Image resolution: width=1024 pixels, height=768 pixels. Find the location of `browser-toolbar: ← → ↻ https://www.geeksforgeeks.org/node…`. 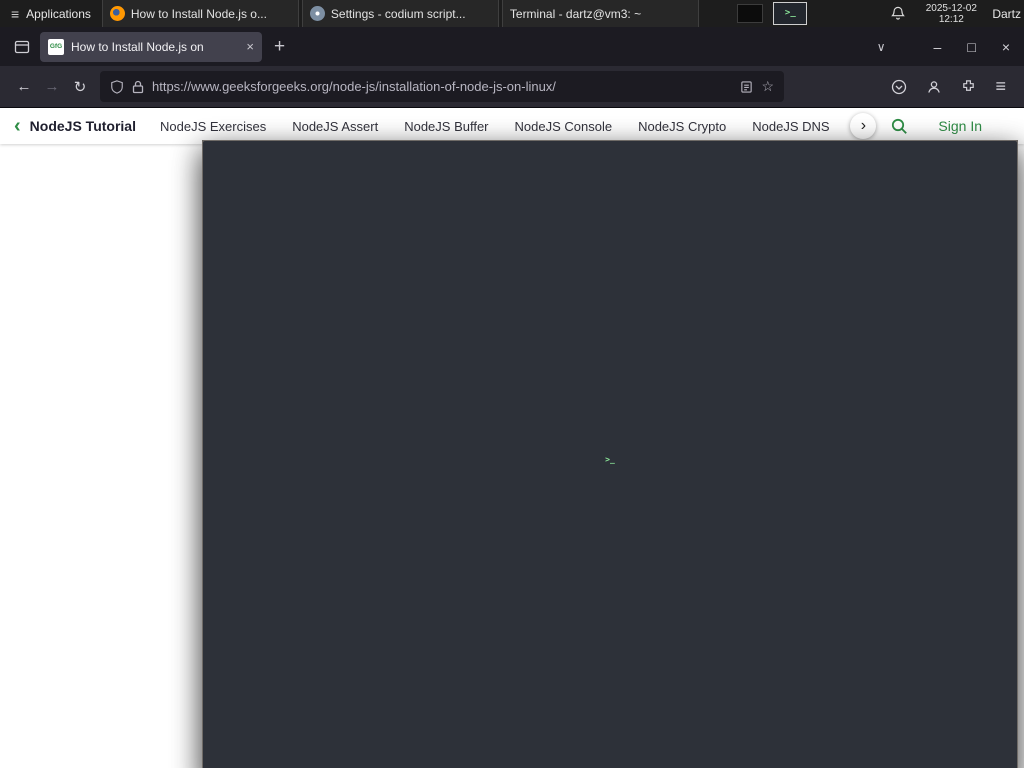

browser-toolbar: ← → ↻ https://www.geeksforgeeks.org/node… is located at coordinates (512, 87).